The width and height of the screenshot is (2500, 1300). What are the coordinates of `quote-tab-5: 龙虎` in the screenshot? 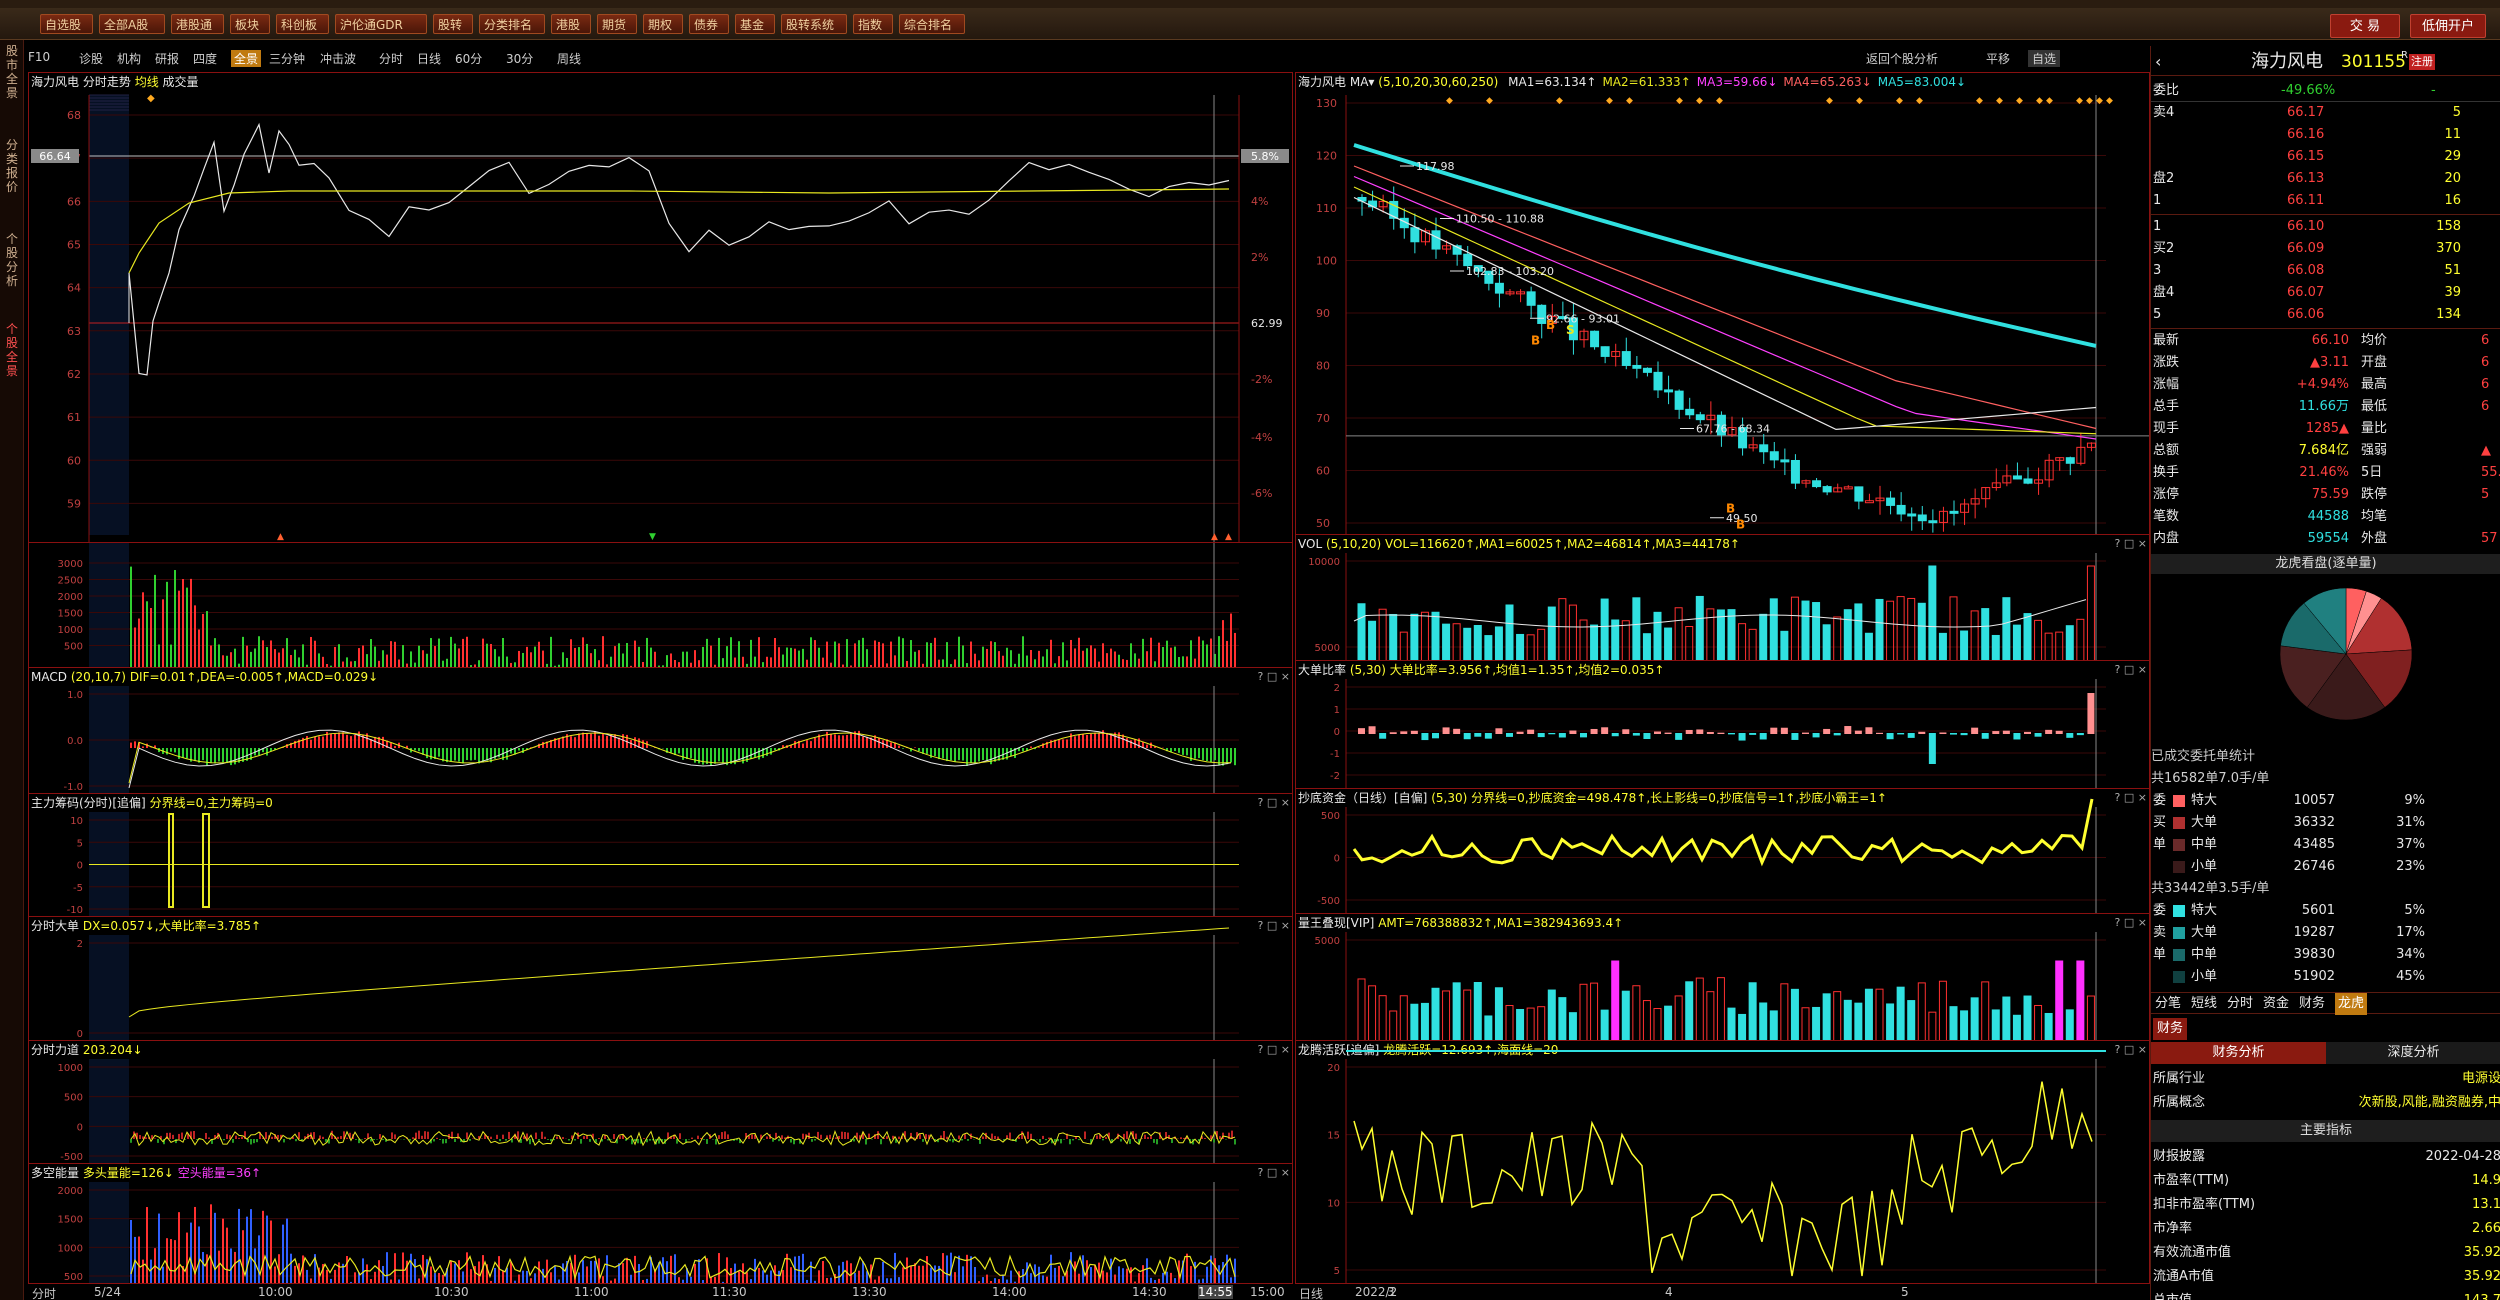 It's located at (2351, 1004).